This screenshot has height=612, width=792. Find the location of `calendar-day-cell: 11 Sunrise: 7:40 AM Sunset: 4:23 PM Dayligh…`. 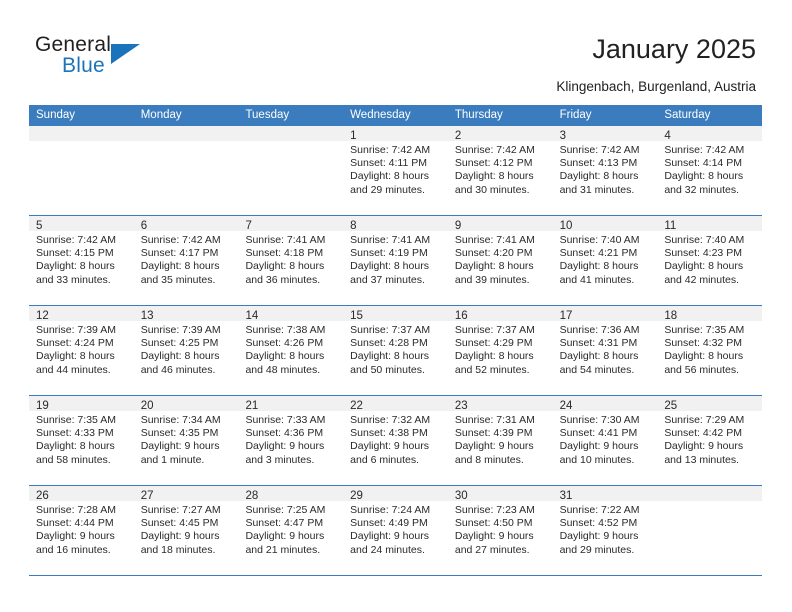

calendar-day-cell: 11 Sunrise: 7:40 AM Sunset: 4:23 PM Dayligh… is located at coordinates (710, 260).